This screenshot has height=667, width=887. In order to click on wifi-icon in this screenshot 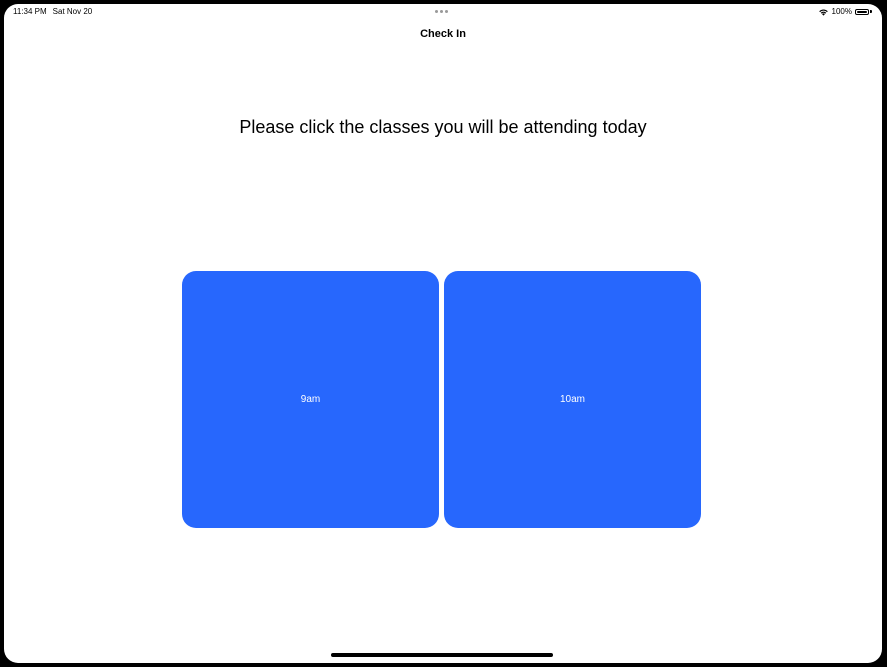, I will do `click(823, 12)`.